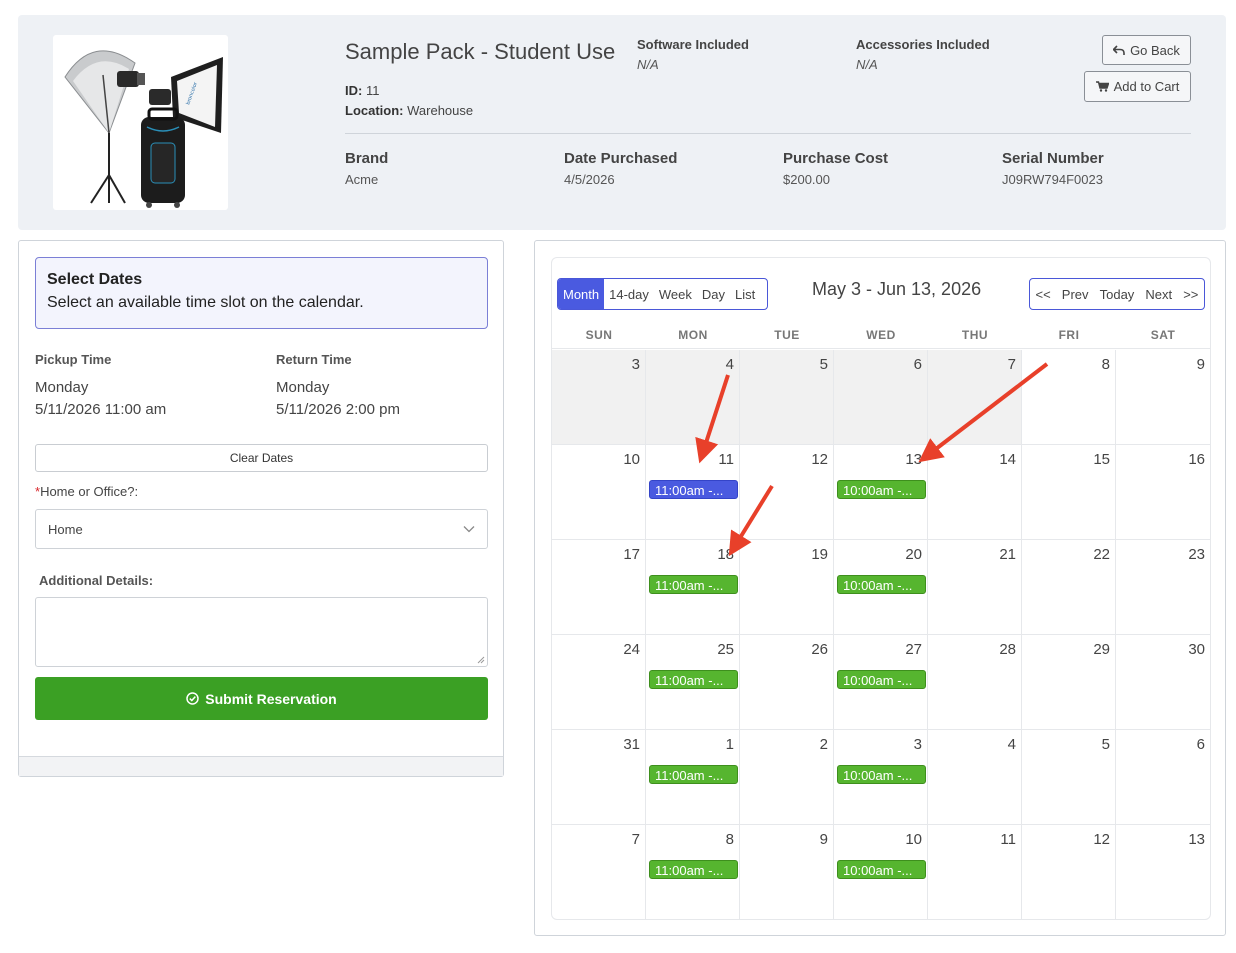  Describe the element at coordinates (787, 334) in the screenshot. I see `weekday-header: TUE` at that location.